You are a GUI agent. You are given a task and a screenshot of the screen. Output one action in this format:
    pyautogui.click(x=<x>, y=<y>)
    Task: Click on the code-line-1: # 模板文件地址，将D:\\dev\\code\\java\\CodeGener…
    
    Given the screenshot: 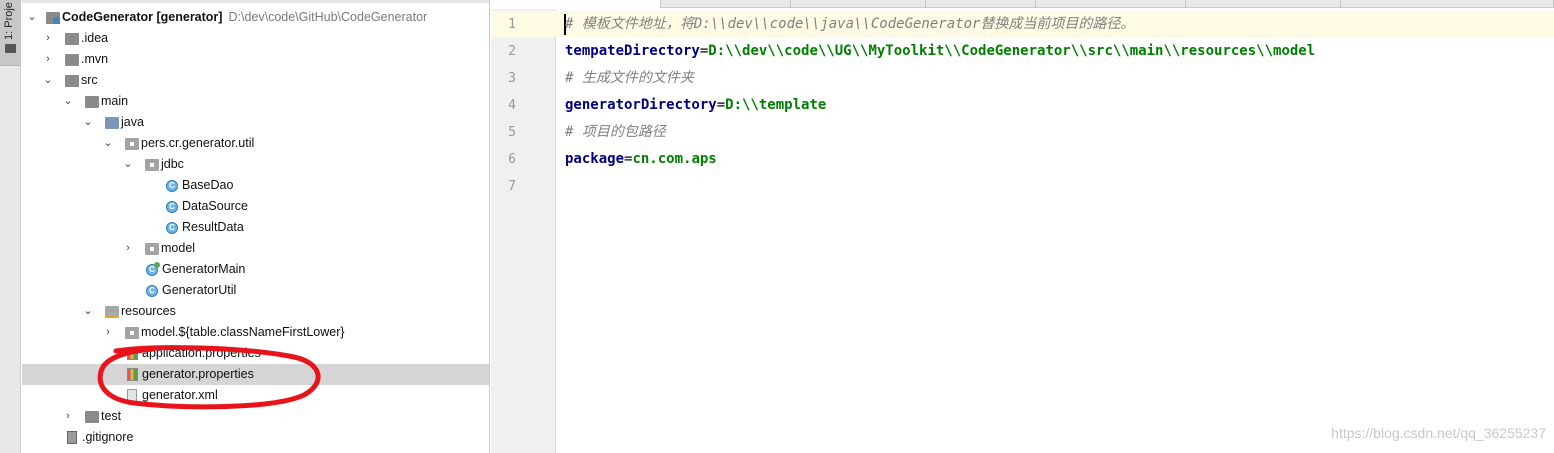 What is the action you would take?
    pyautogui.click(x=849, y=24)
    